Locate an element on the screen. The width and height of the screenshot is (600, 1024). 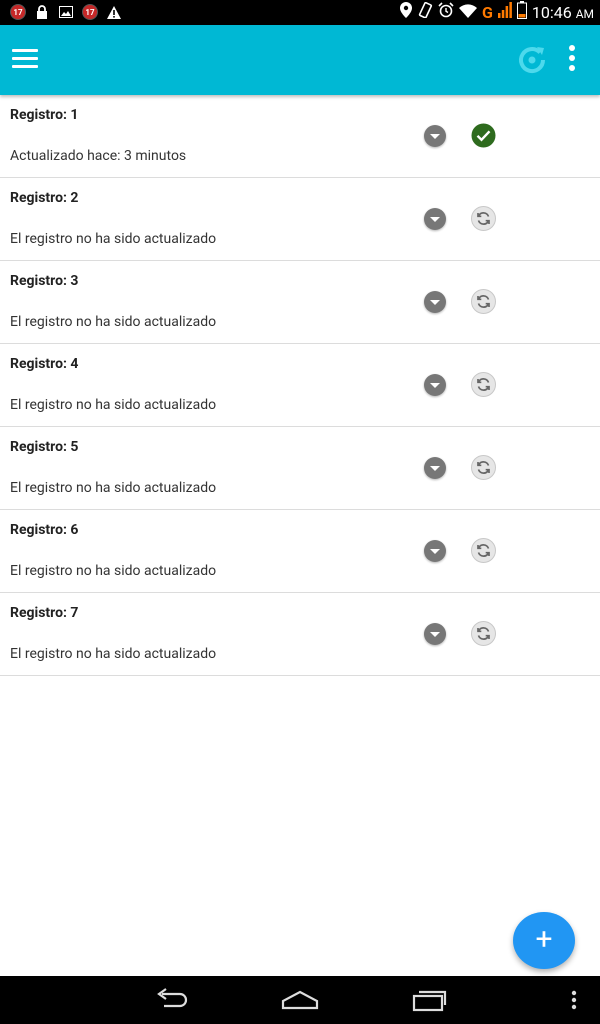
warning-icon is located at coordinates (114, 12).